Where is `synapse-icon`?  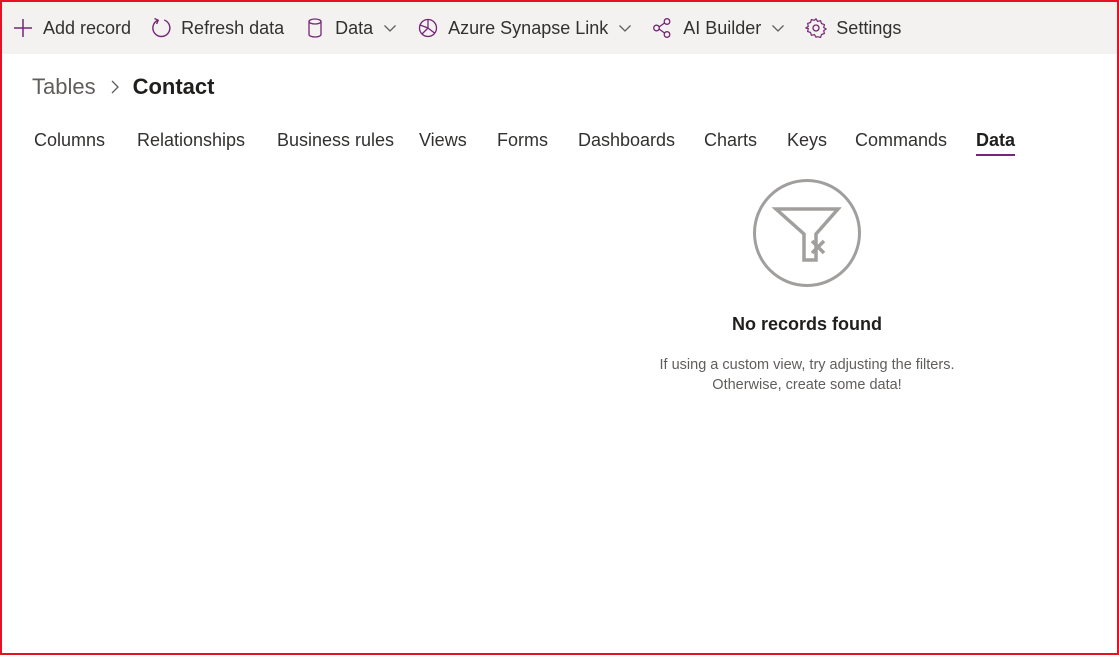
synapse-icon is located at coordinates (428, 28).